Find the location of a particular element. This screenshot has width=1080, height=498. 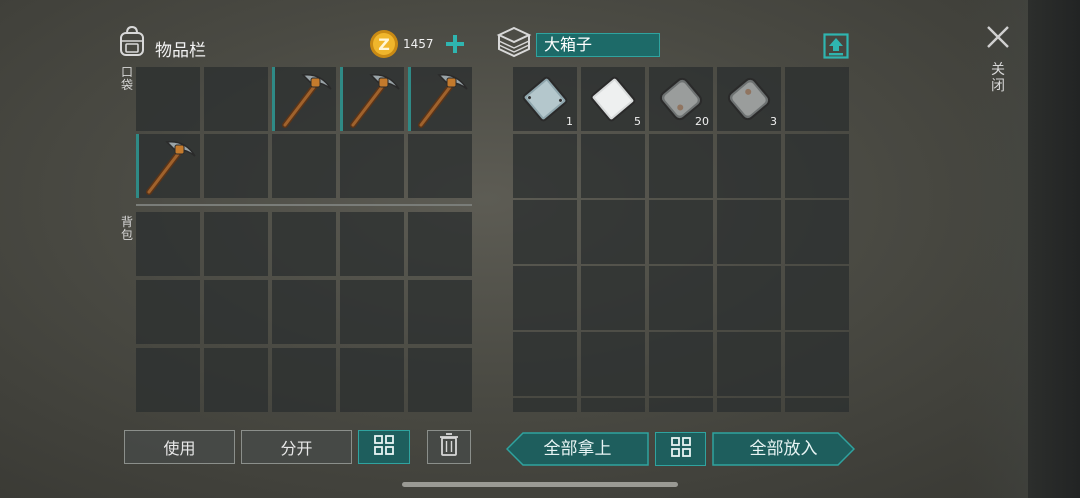

item-quantity: 3 is located at coordinates (773, 121).